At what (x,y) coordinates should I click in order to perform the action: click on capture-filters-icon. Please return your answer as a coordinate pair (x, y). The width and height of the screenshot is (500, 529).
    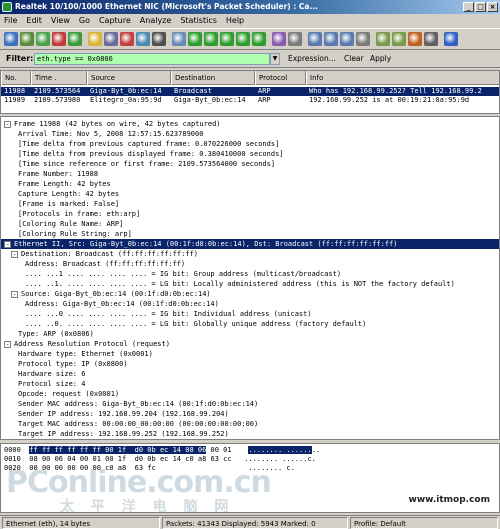
    Looking at the image, I should click on (383, 39).